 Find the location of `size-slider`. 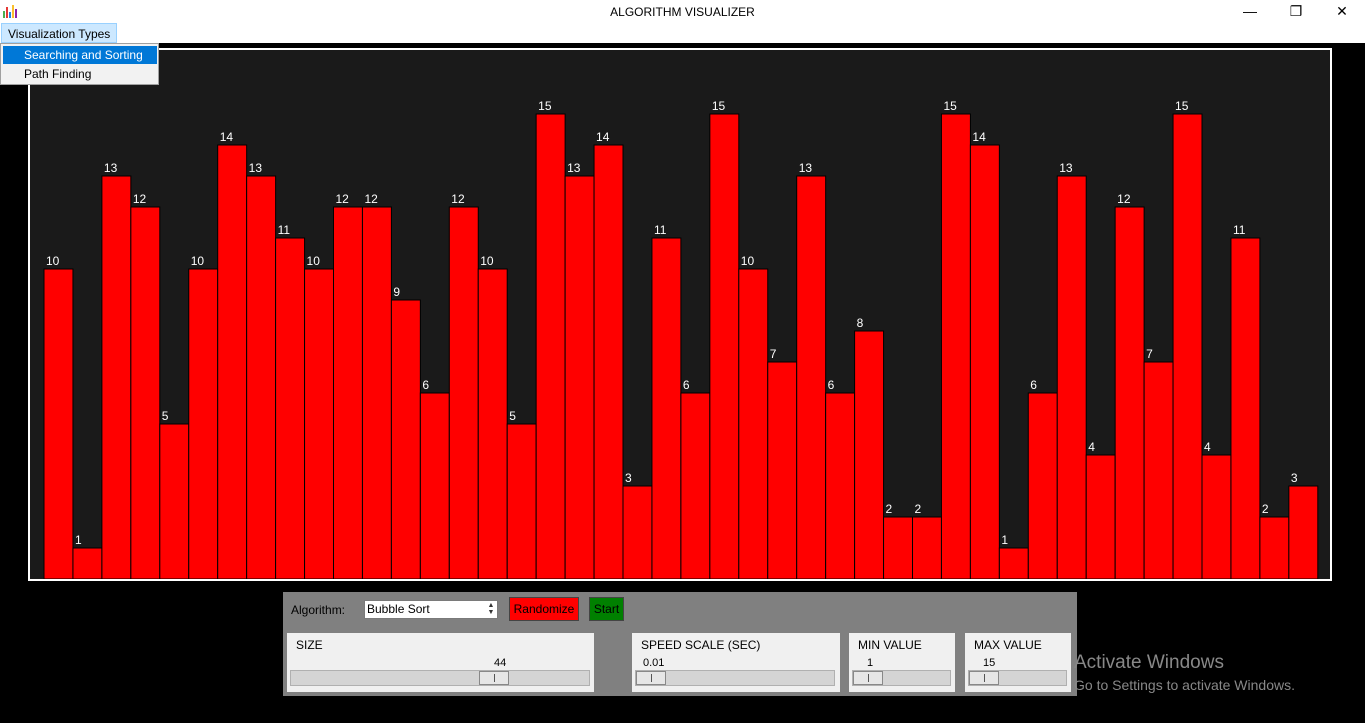

size-slider is located at coordinates (440, 678).